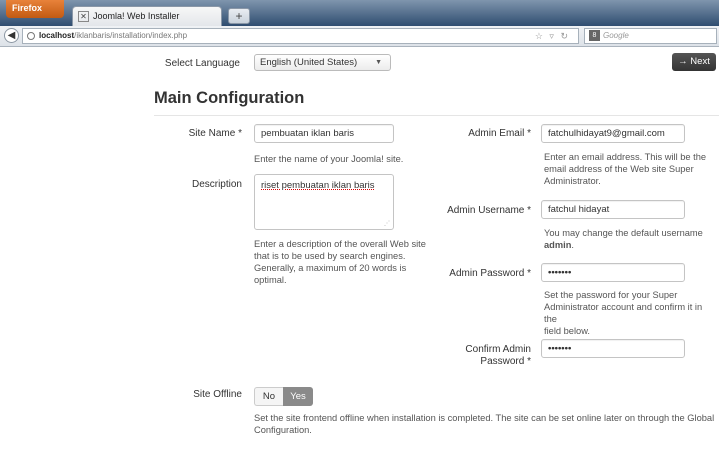  Describe the element at coordinates (489, 210) in the screenshot. I see `admin-username-label: Admin Username *` at that location.